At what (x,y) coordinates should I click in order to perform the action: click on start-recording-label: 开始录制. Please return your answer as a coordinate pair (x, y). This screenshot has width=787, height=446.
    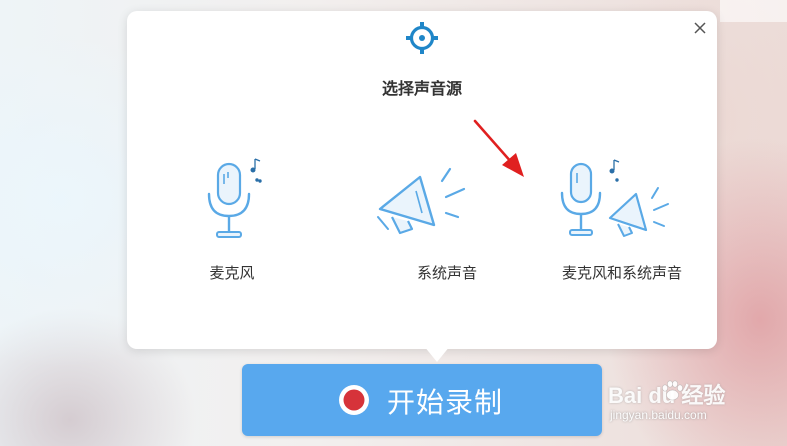
    Looking at the image, I should click on (445, 402).